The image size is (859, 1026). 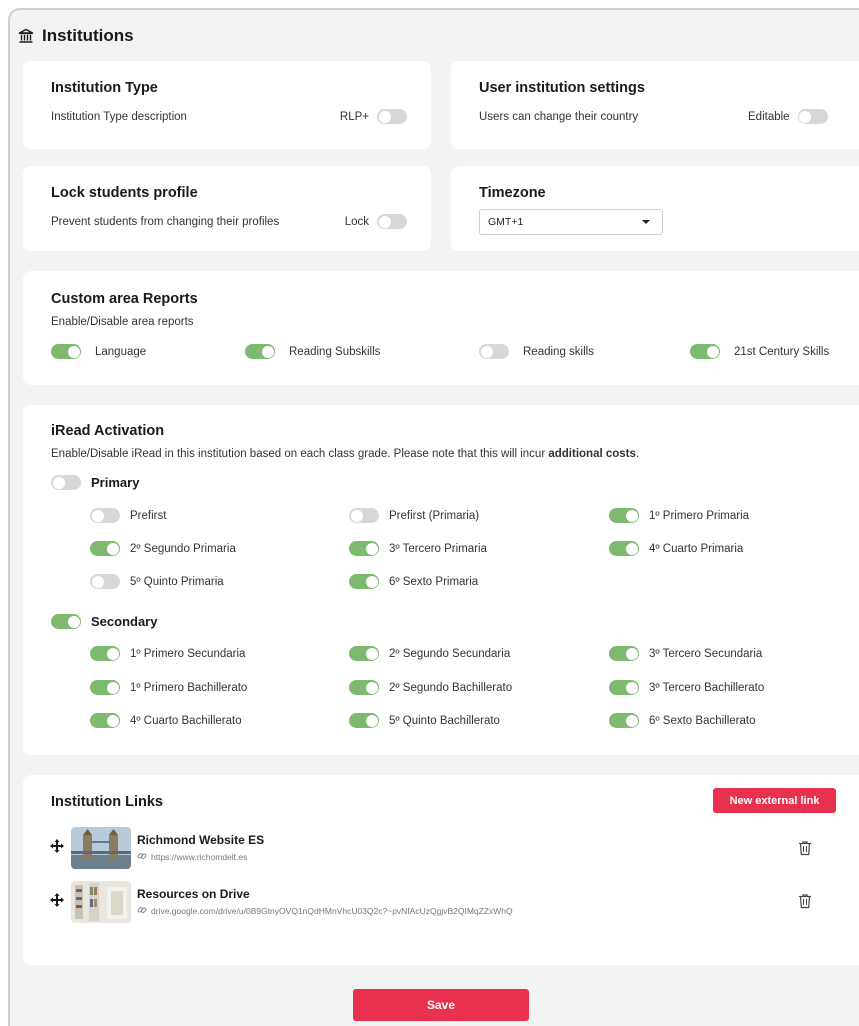 What do you see at coordinates (177, 581) in the screenshot?
I see `grade-label: 5º Quinto Primaria` at bounding box center [177, 581].